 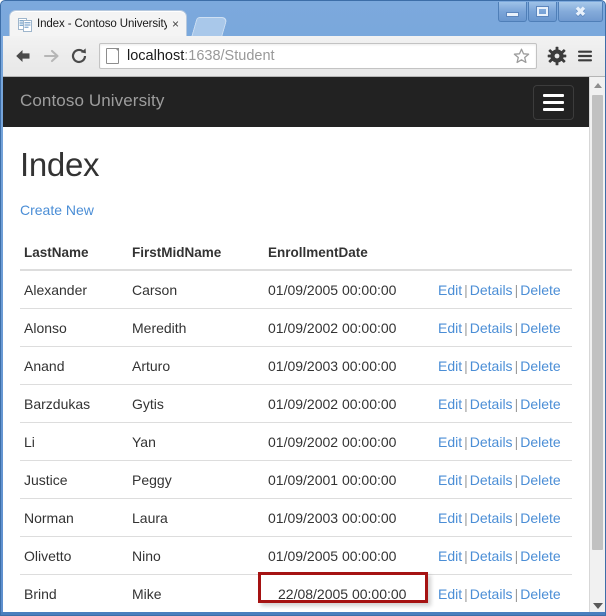 What do you see at coordinates (553, 102) in the screenshot?
I see `navbar-toggle-button` at bounding box center [553, 102].